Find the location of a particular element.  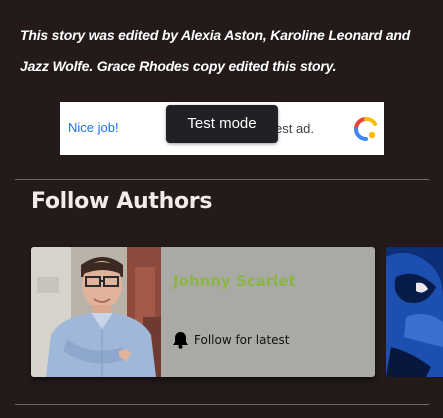

follow-authors-heading: Follow Authors is located at coordinates (122, 201).